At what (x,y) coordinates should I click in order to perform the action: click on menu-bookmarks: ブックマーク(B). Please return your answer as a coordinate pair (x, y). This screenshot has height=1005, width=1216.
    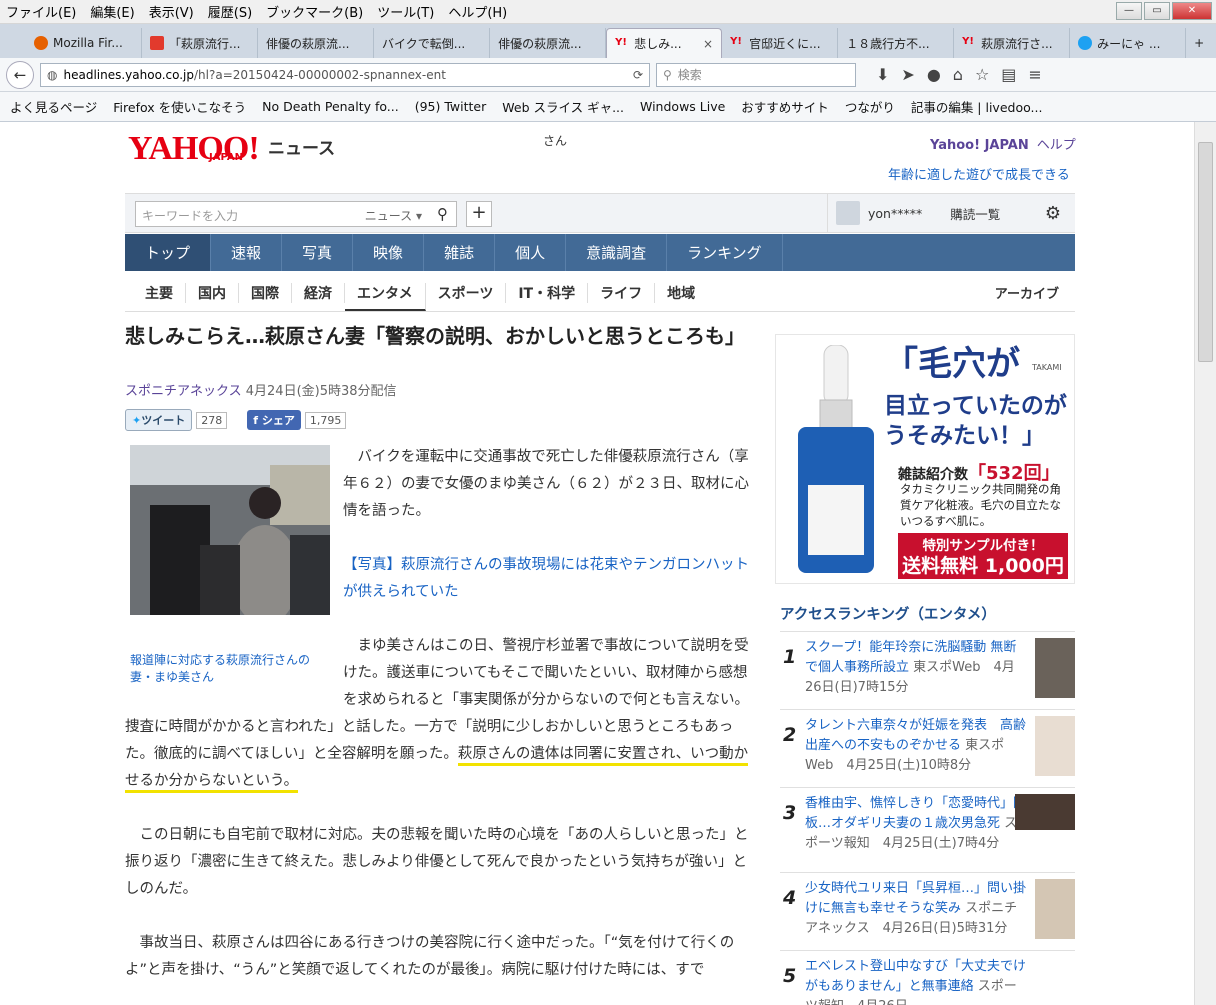
    Looking at the image, I should click on (314, 11).